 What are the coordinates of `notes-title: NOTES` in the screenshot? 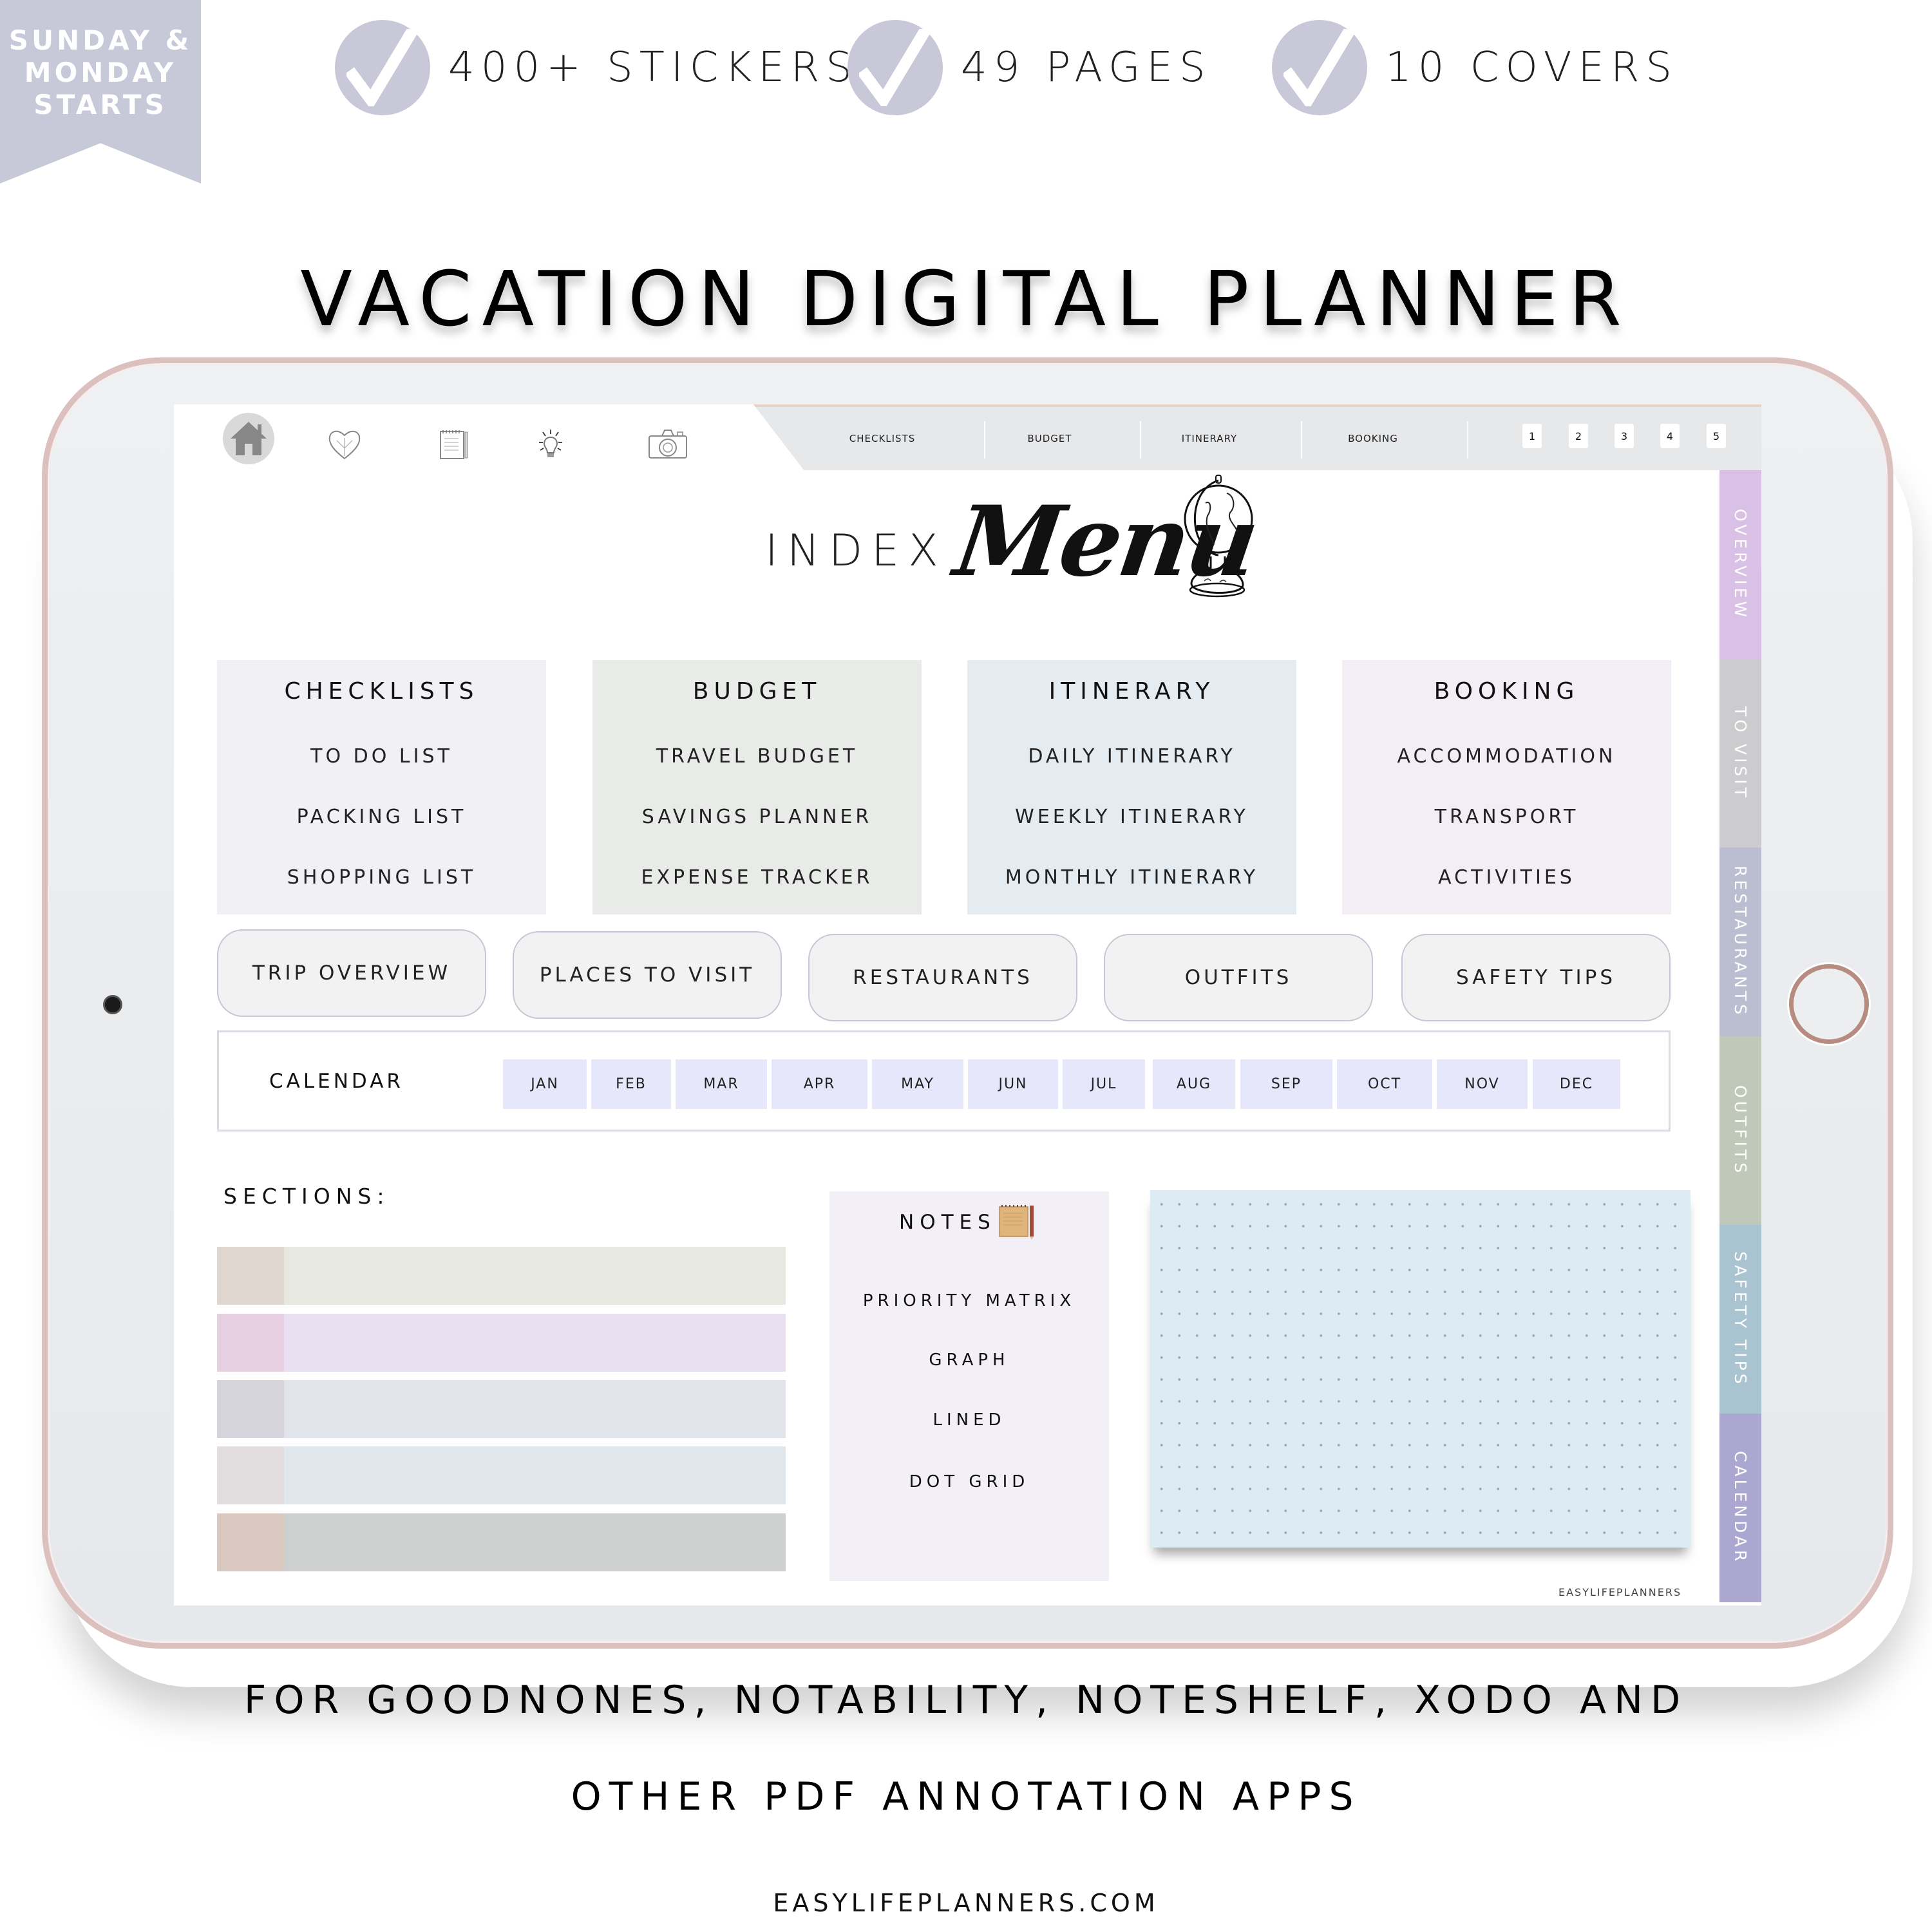 It's located at (947, 1222).